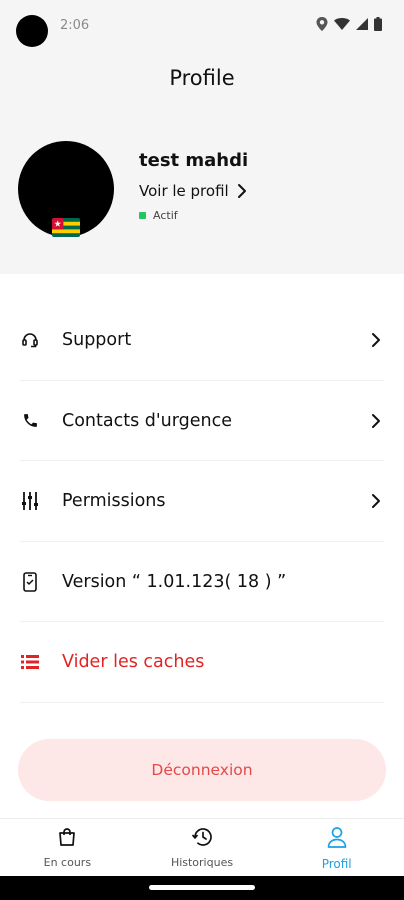 The width and height of the screenshot is (404, 900). What do you see at coordinates (97, 340) in the screenshot?
I see `menu-item-label: Support` at bounding box center [97, 340].